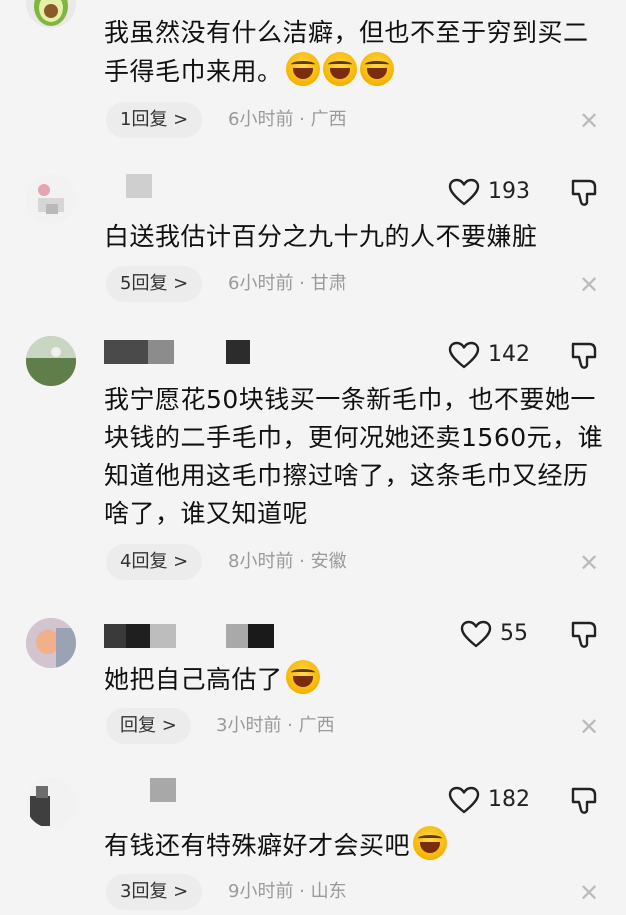 This screenshot has width=626, height=915. I want to click on timestamp-location: 3小时前 · 广西, so click(275, 725).